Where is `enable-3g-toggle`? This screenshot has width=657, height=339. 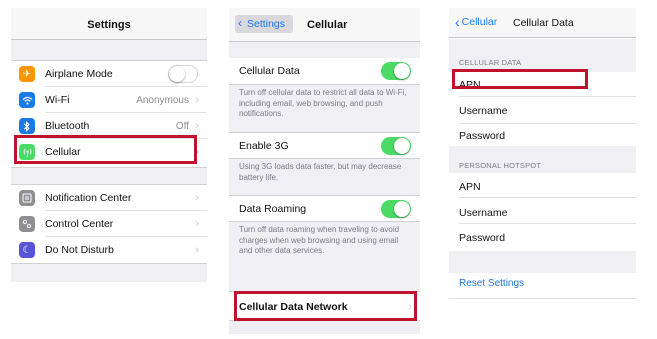
enable-3g-toggle is located at coordinates (396, 146).